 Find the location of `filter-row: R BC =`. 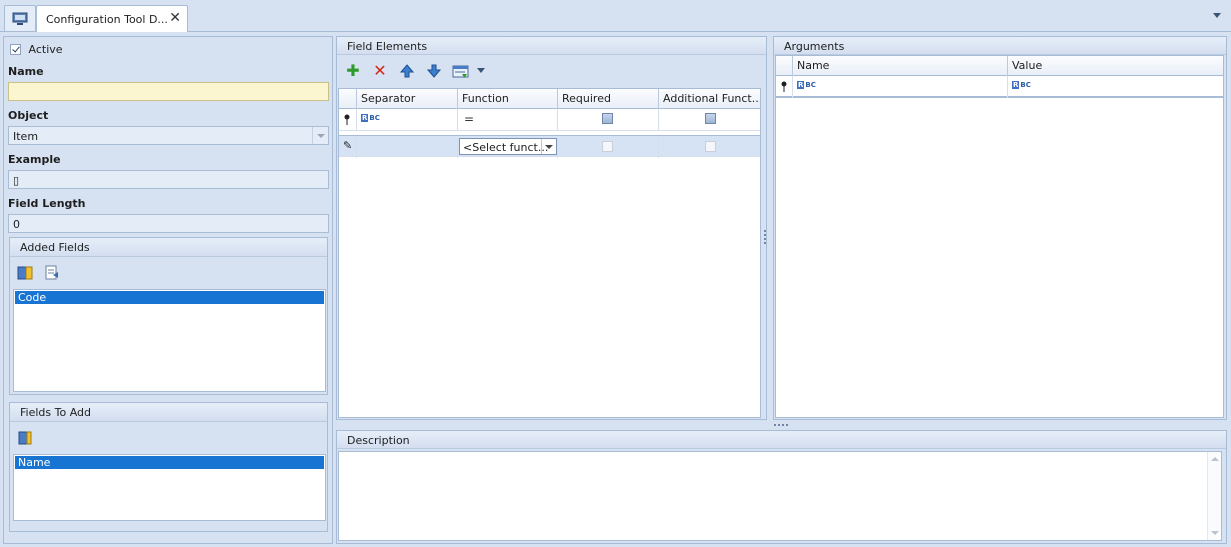

filter-row: R BC = is located at coordinates (549, 120).